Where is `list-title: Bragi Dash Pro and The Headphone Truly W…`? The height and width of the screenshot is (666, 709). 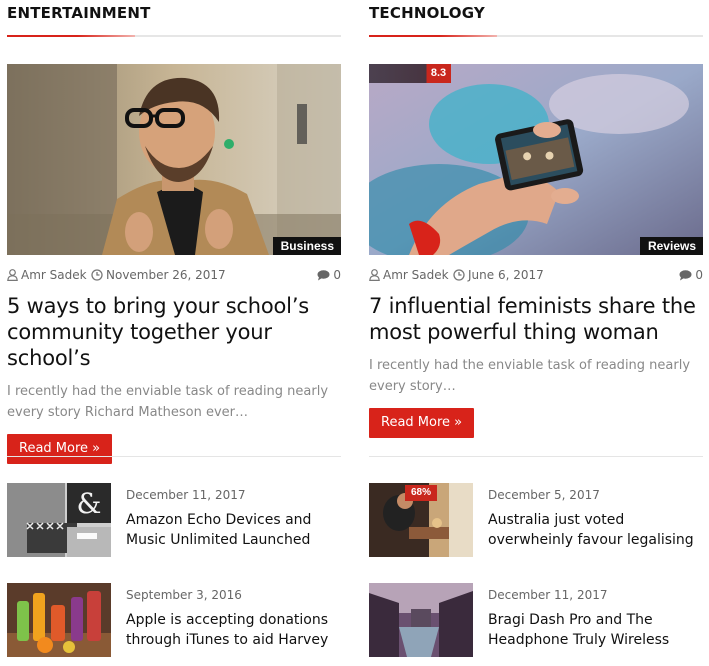
list-title: Bragi Dash Pro and The Headphone Truly W… is located at coordinates (595, 630).